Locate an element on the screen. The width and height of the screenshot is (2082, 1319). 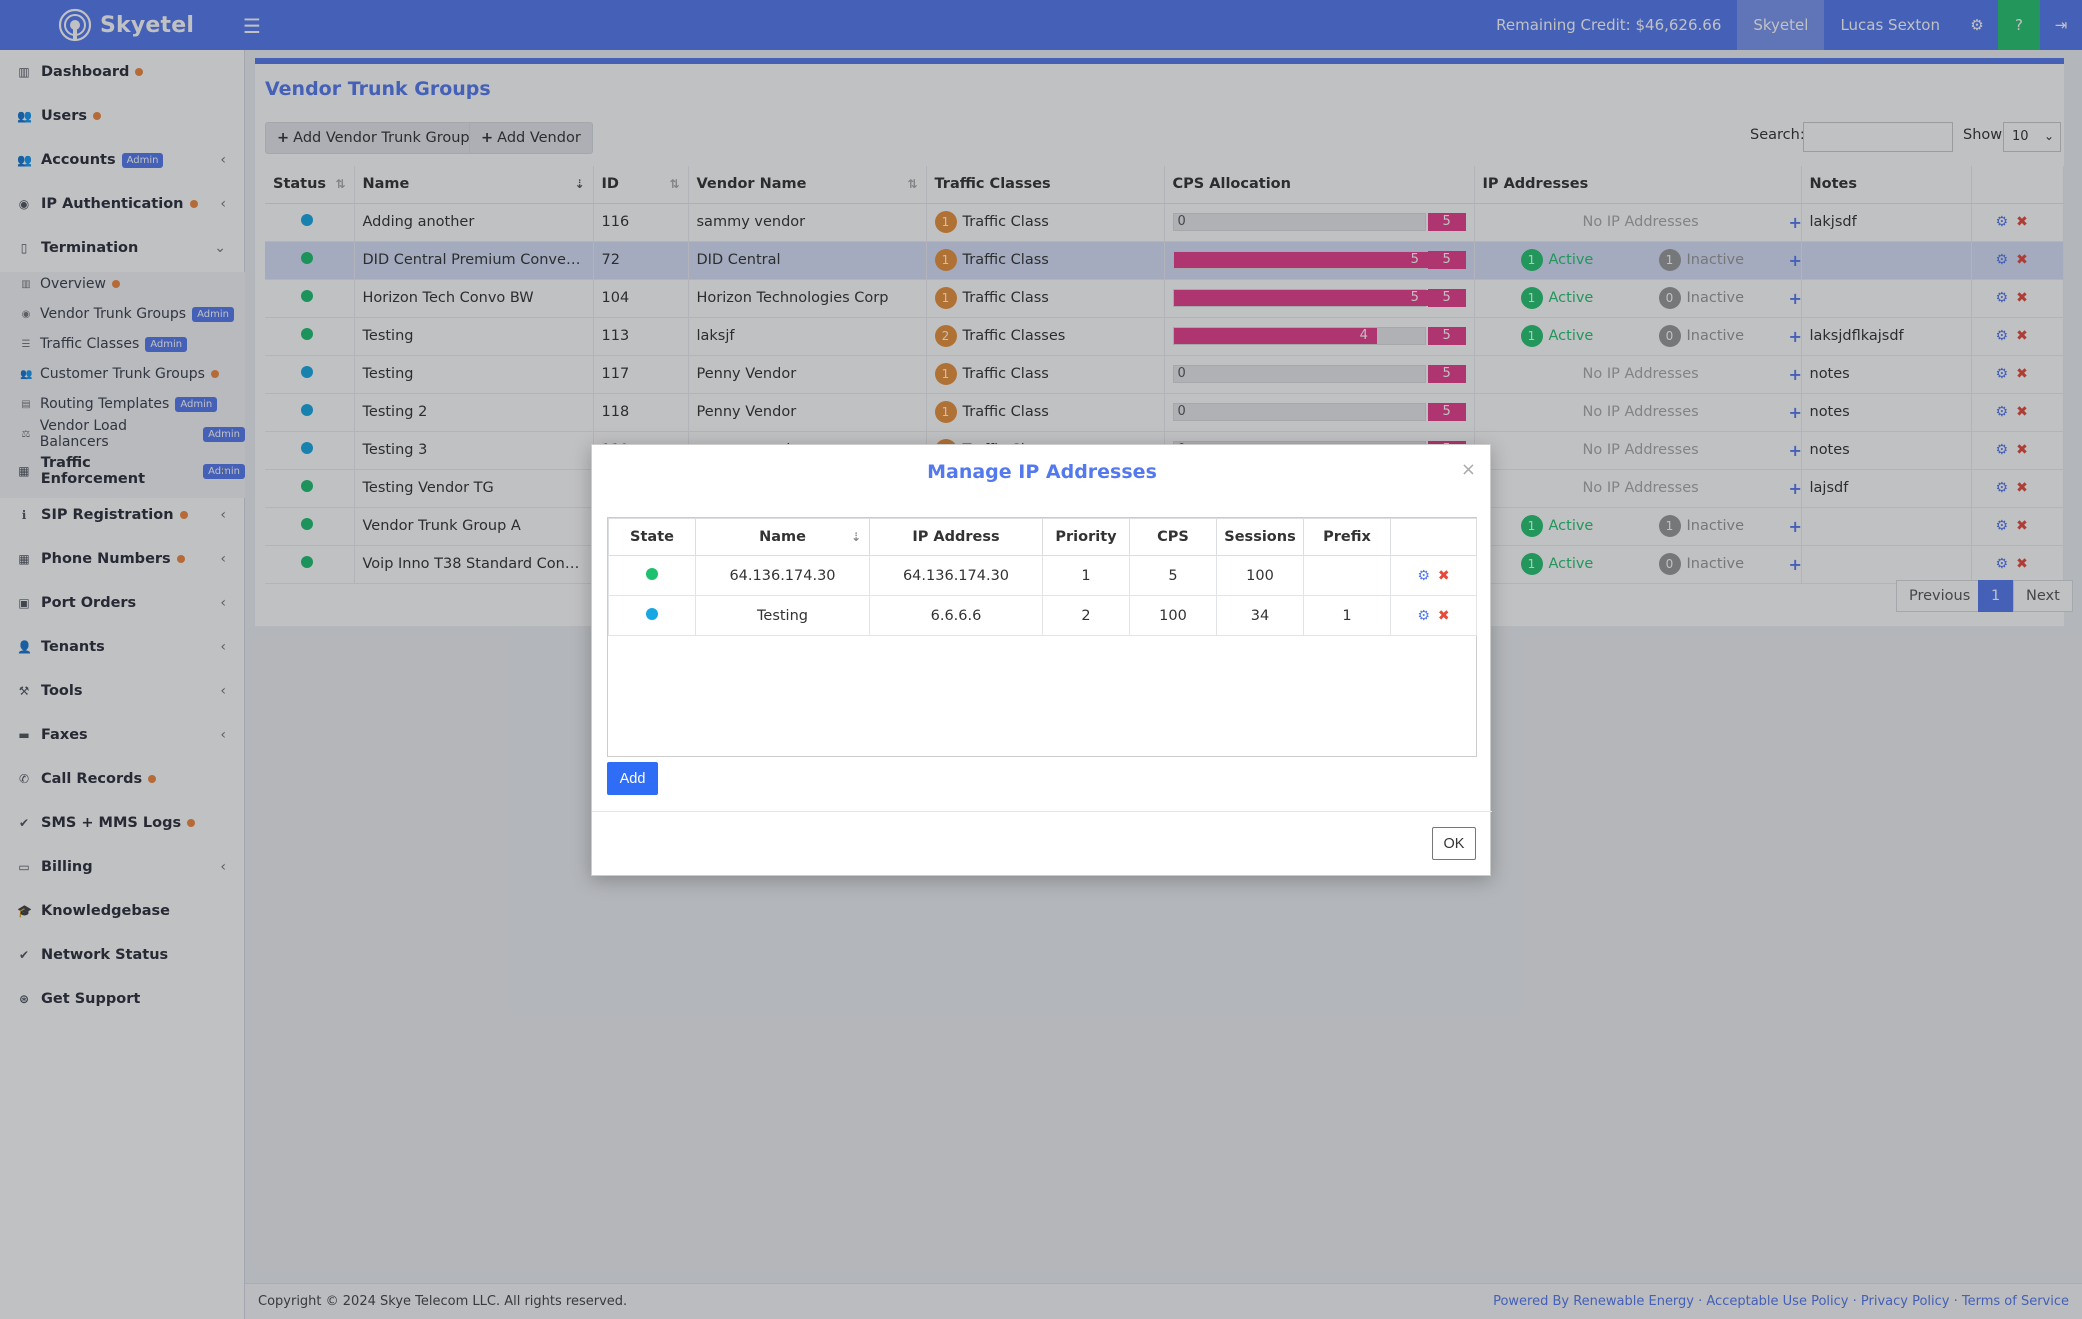
sort-ascending-icon: ⇣ is located at coordinates (855, 537).